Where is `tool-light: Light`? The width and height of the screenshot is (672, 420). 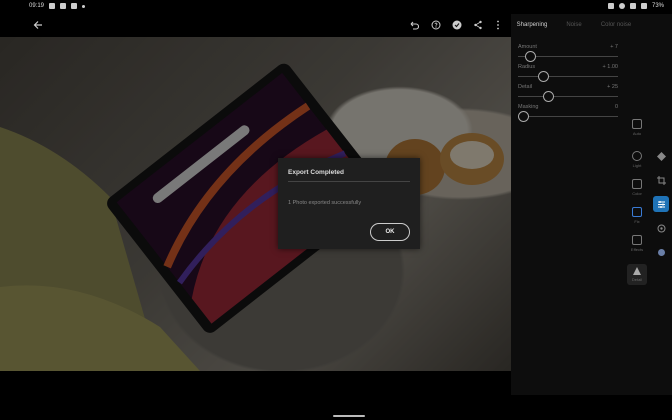
tool-light: Light is located at coordinates (637, 159).